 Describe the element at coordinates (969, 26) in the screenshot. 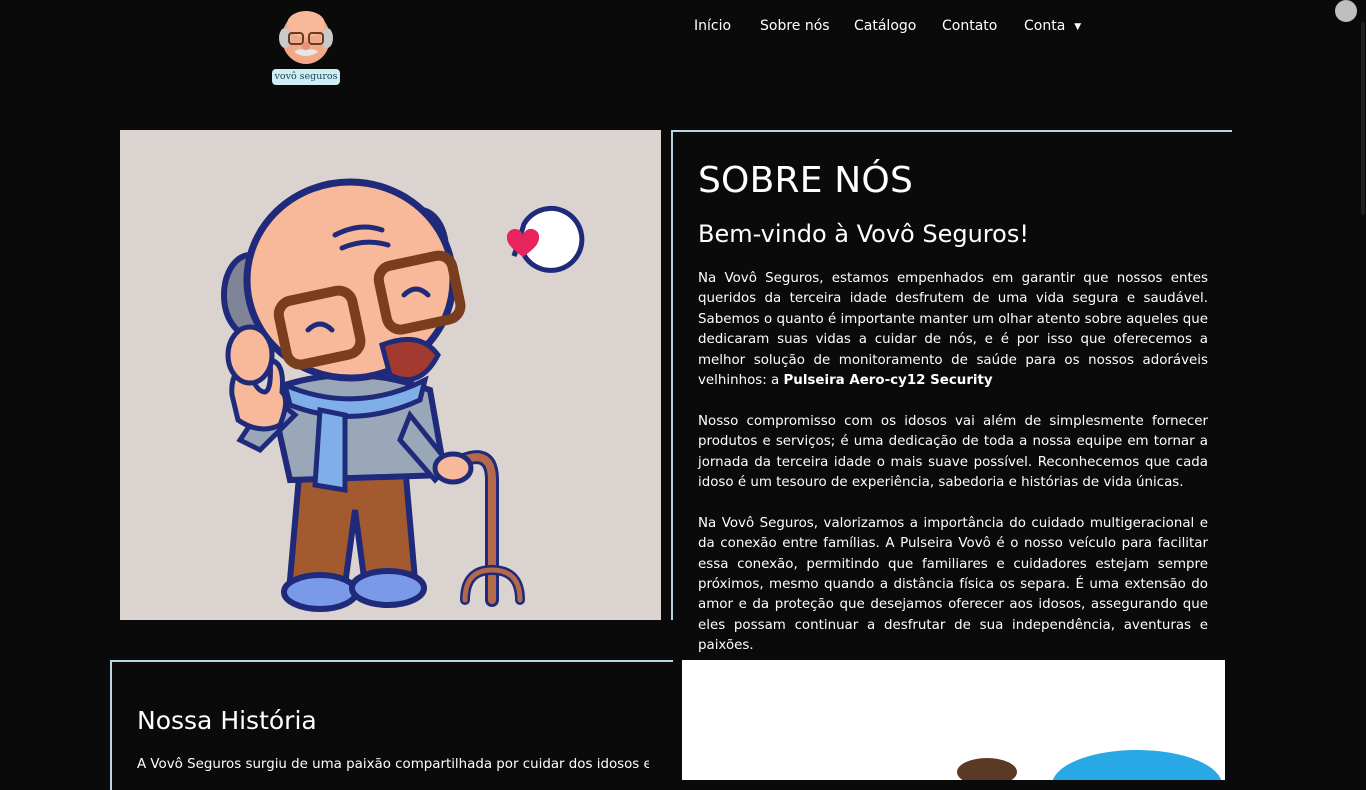

I see `nav-contato: Contato` at that location.